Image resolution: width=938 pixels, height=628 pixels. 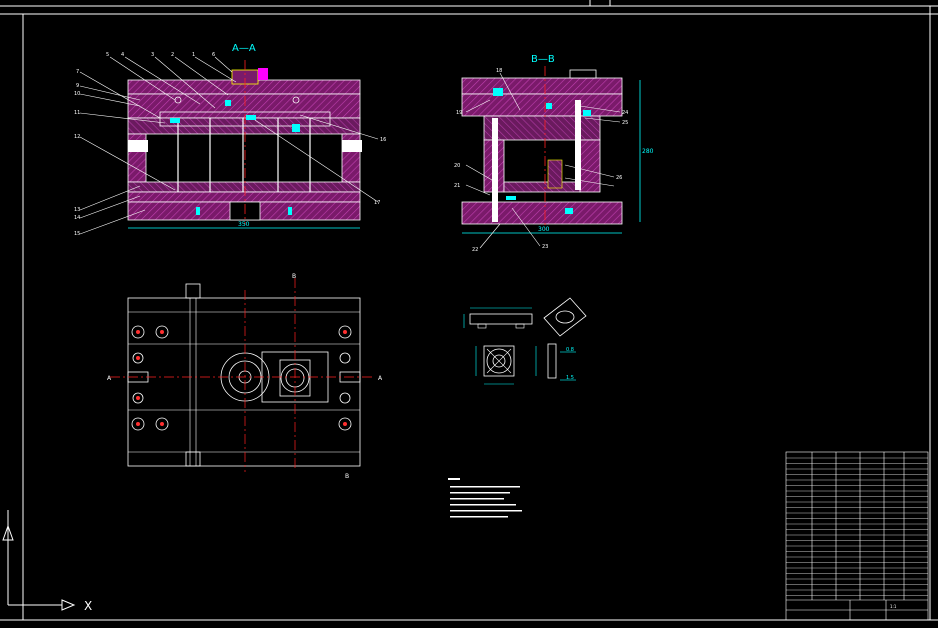 I want to click on label-bb-24: 24, so click(x=625, y=113).